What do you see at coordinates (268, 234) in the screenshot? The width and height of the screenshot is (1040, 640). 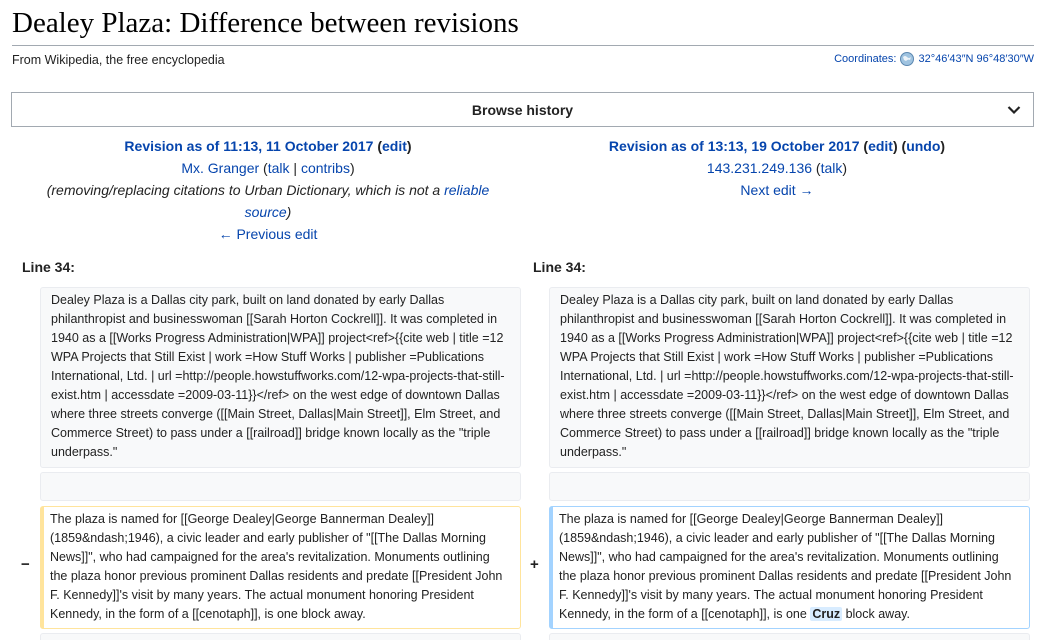 I see `previous-edit-link: ← Previous edit` at bounding box center [268, 234].